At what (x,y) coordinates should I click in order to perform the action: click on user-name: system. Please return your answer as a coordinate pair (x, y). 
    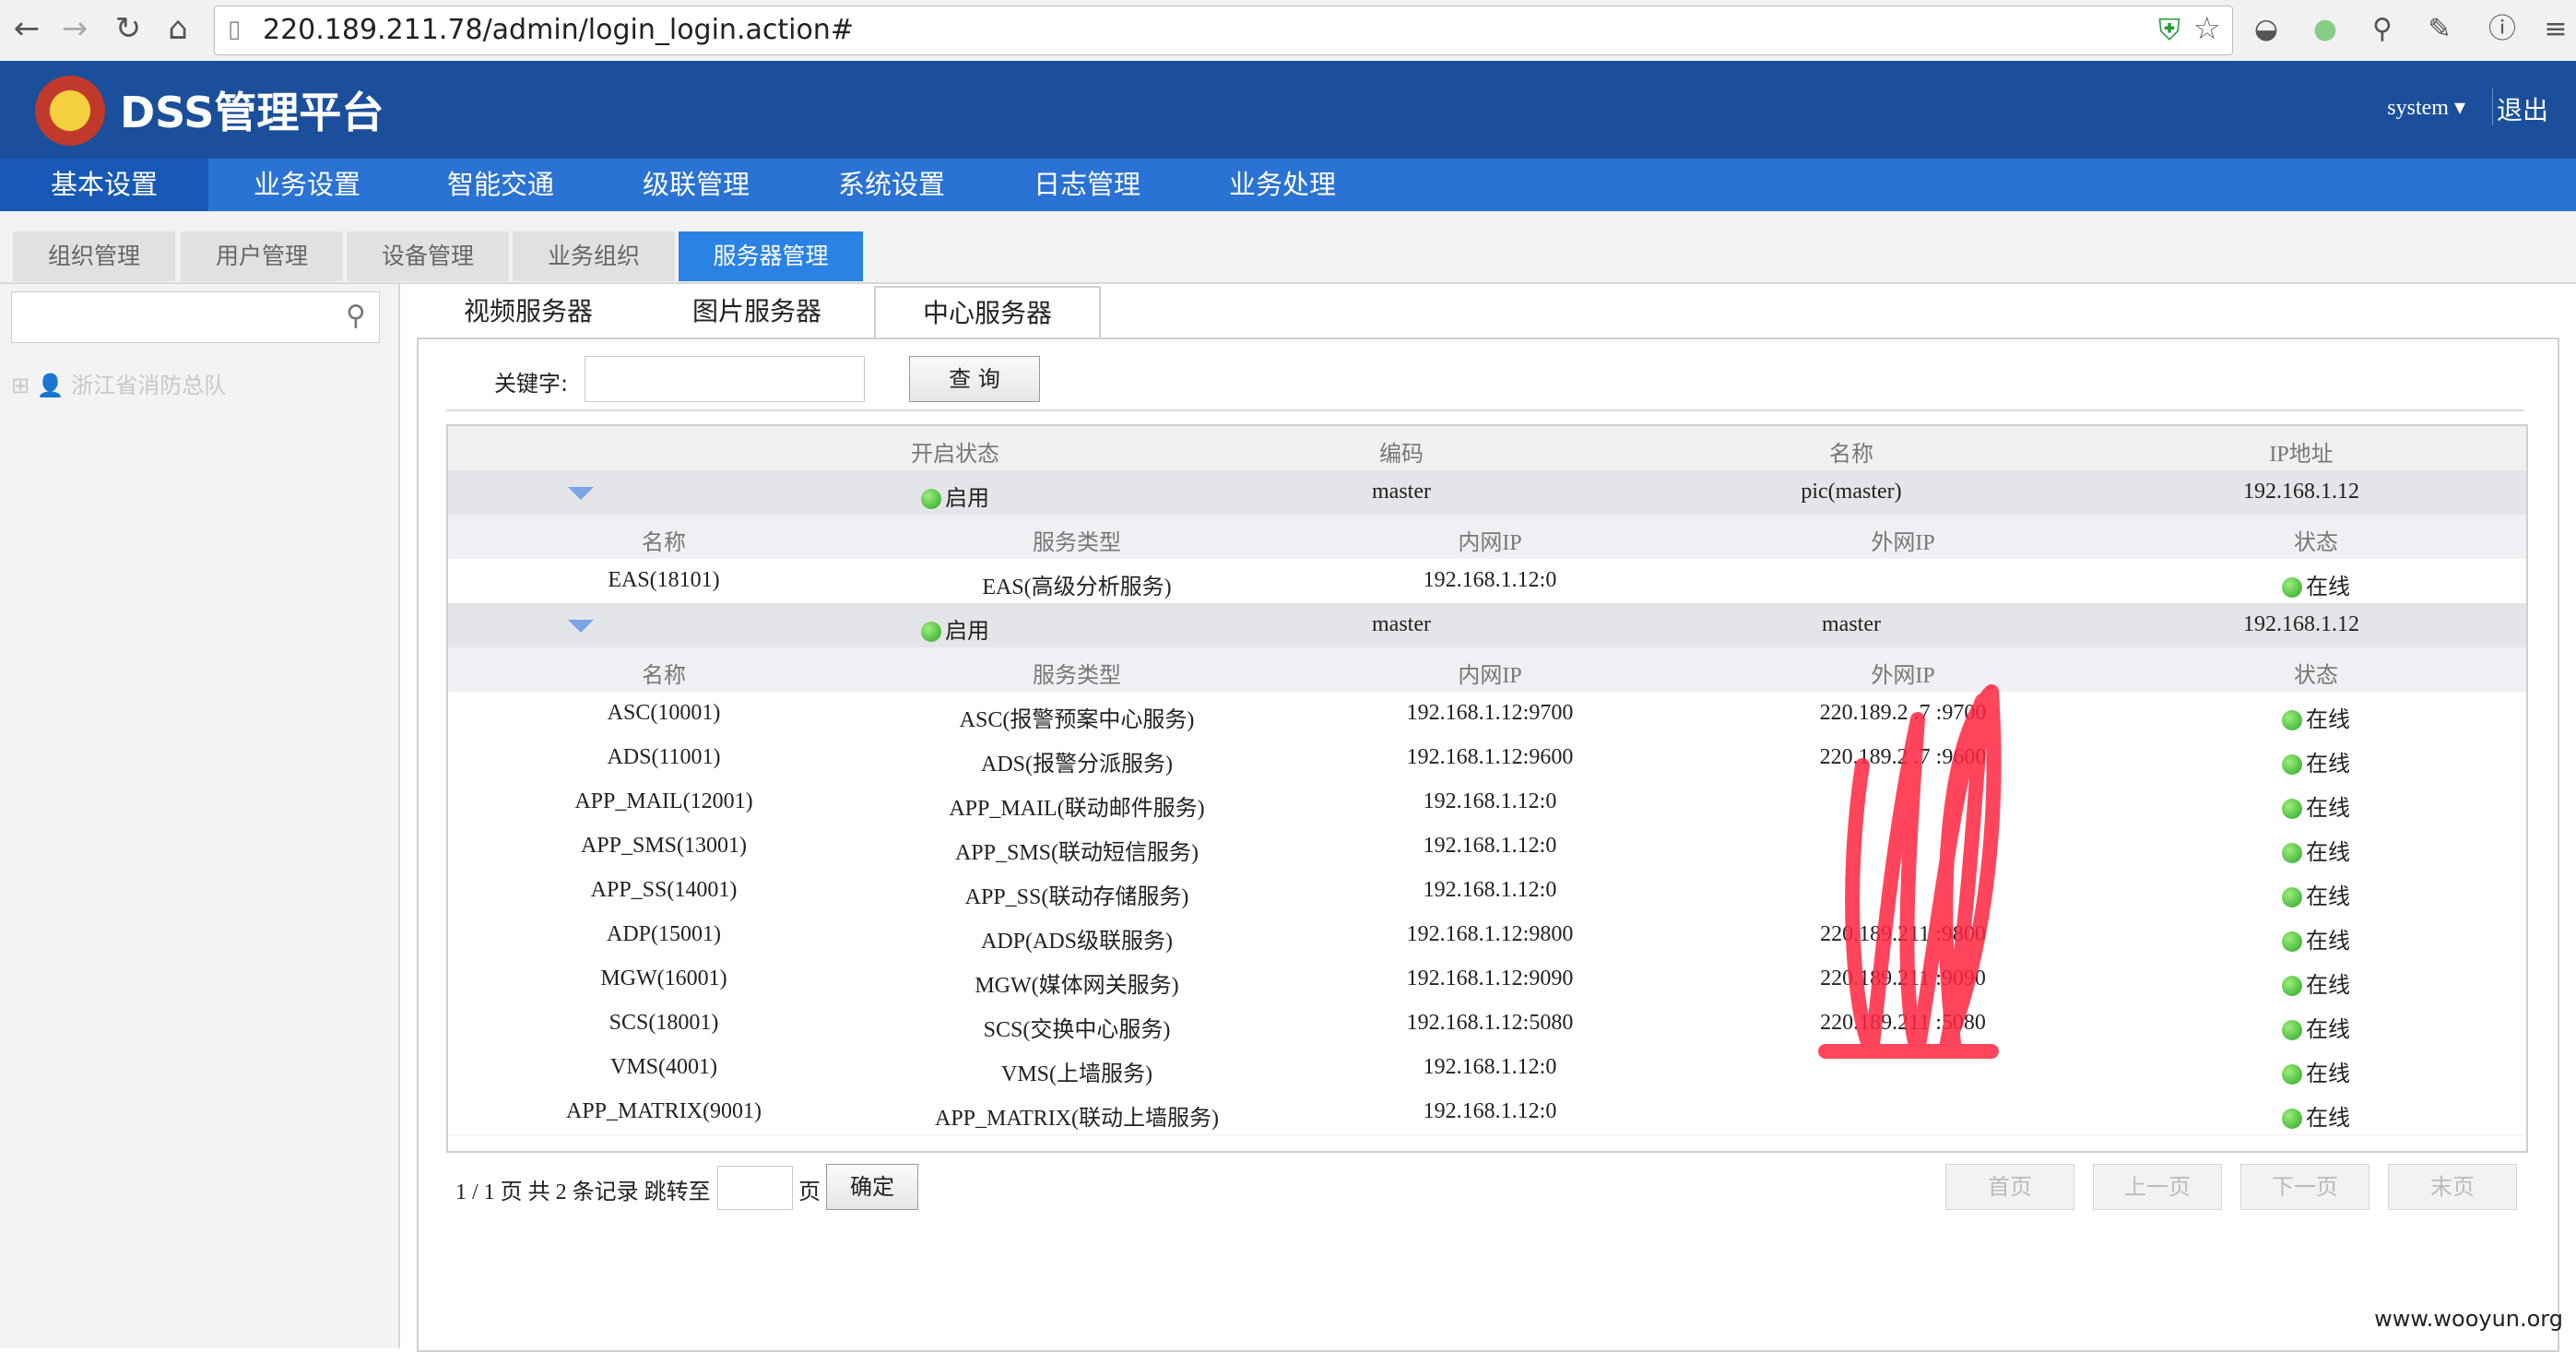
    Looking at the image, I should click on (2418, 108).